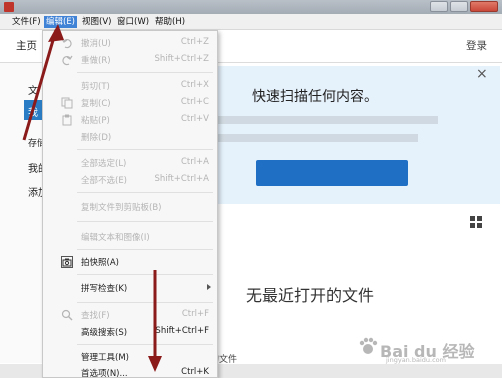  What do you see at coordinates (130, 180) in the screenshot?
I see `menu-item-deselect-all: 全部不选(E) Shift+Ctrl+A` at bounding box center [130, 180].